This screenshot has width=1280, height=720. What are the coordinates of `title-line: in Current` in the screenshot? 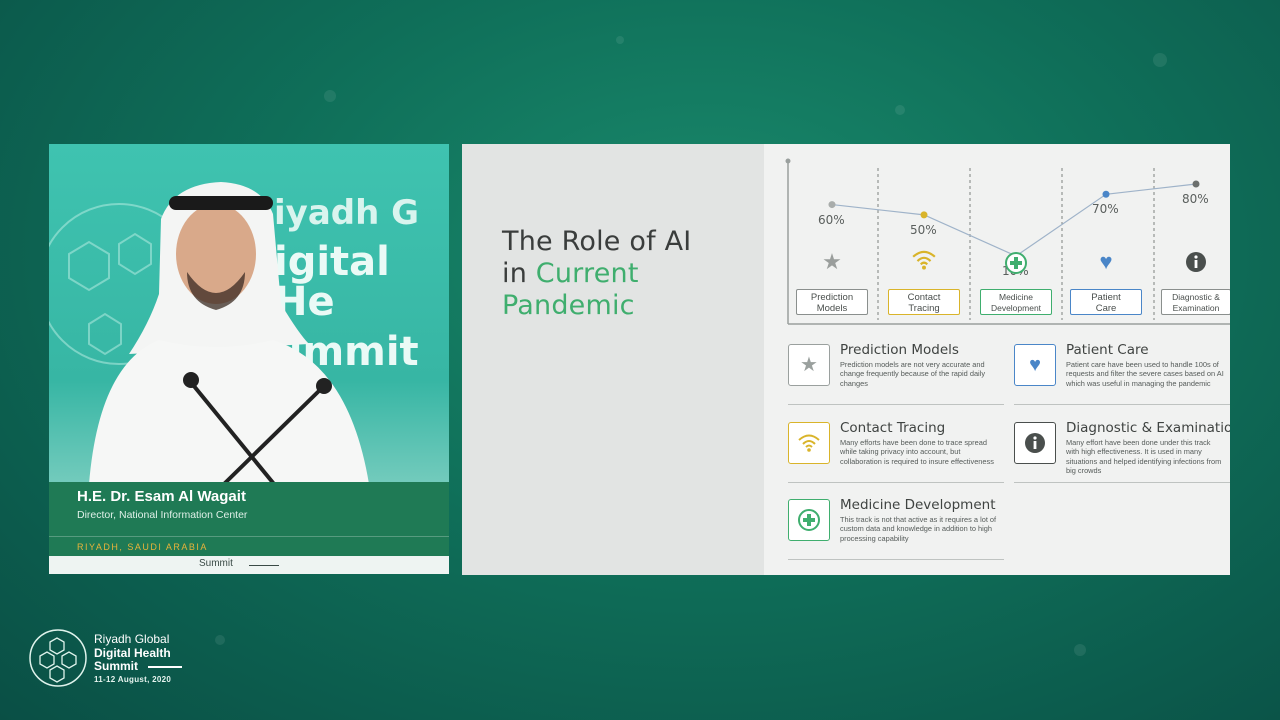 It's located at (596, 274).